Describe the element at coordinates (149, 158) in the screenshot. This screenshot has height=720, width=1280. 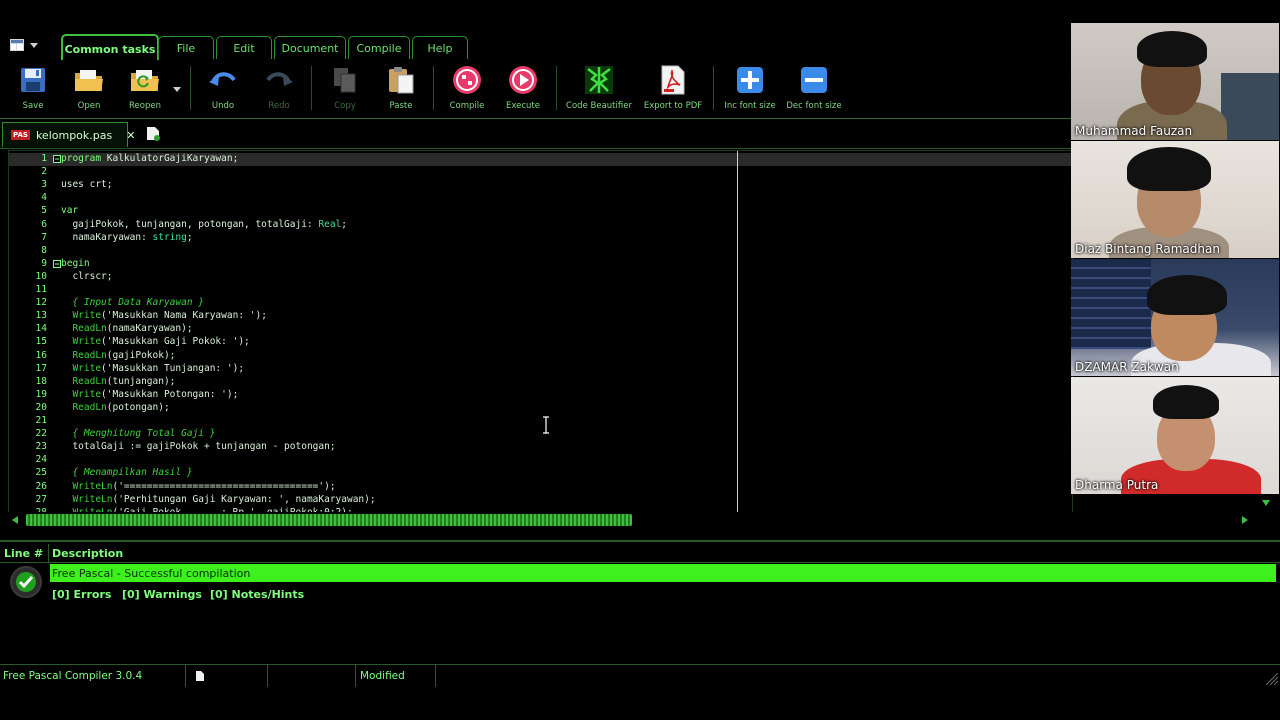
I see `code-line: program KalkulatorGajiKaryawan;` at that location.